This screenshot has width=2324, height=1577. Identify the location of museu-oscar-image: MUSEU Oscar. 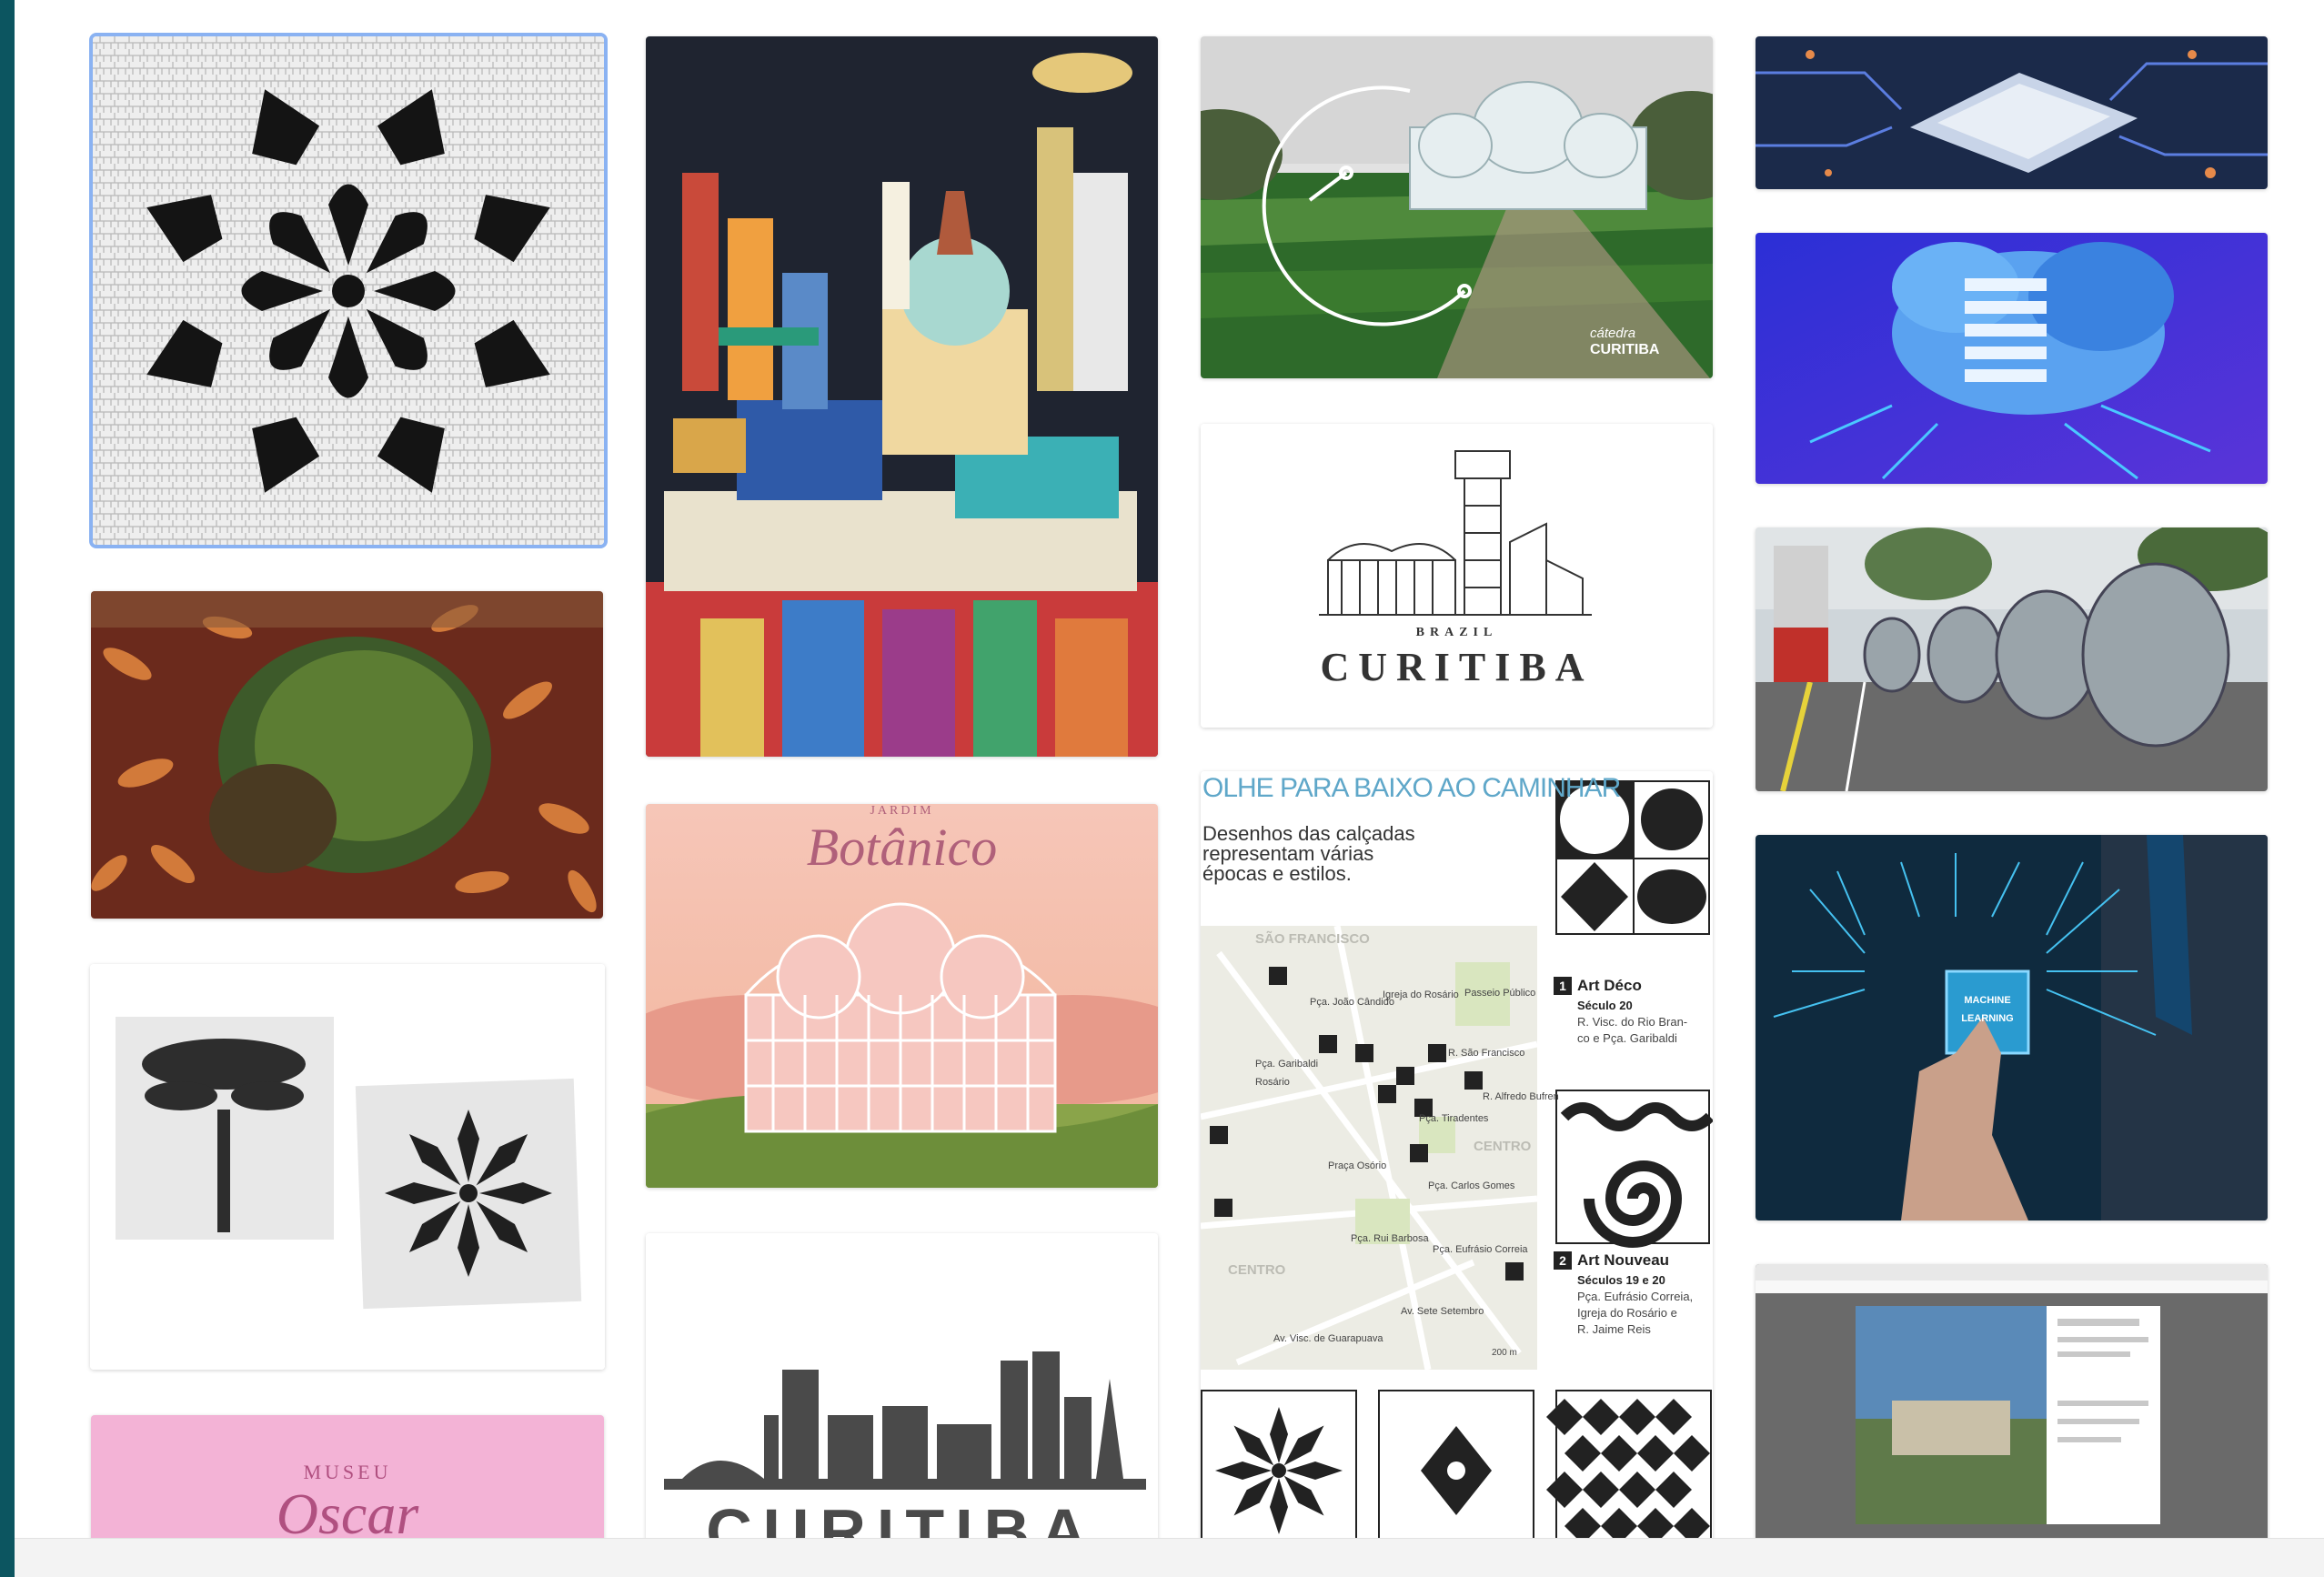
(347, 1483).